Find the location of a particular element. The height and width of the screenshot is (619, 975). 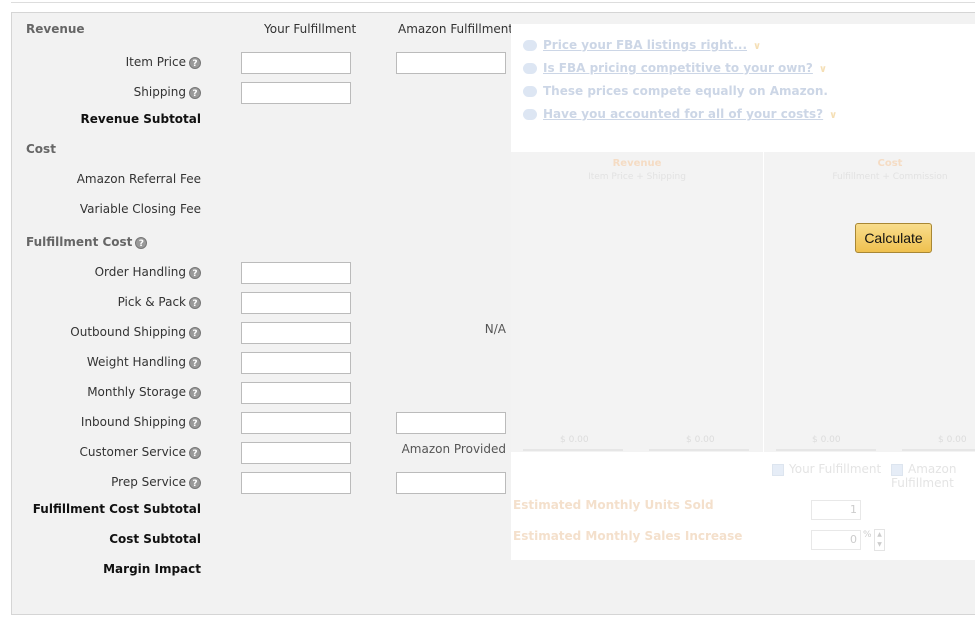

amazon-provided-value: Amazon Provided is located at coordinates (453, 449).